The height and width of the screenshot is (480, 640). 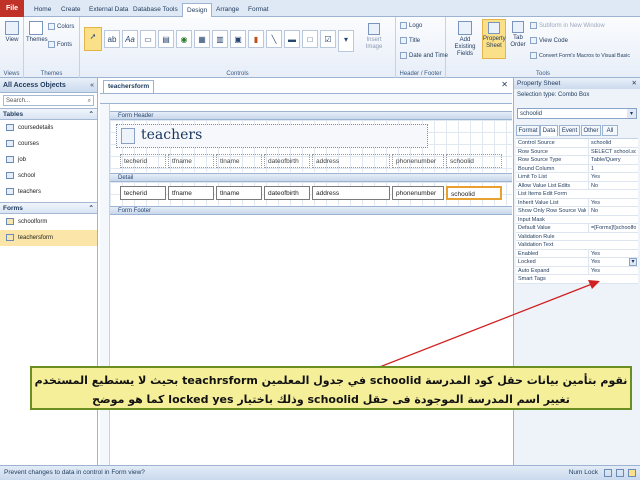 What do you see at coordinates (482, 327) in the screenshot?
I see `arrow-line` at bounding box center [482, 327].